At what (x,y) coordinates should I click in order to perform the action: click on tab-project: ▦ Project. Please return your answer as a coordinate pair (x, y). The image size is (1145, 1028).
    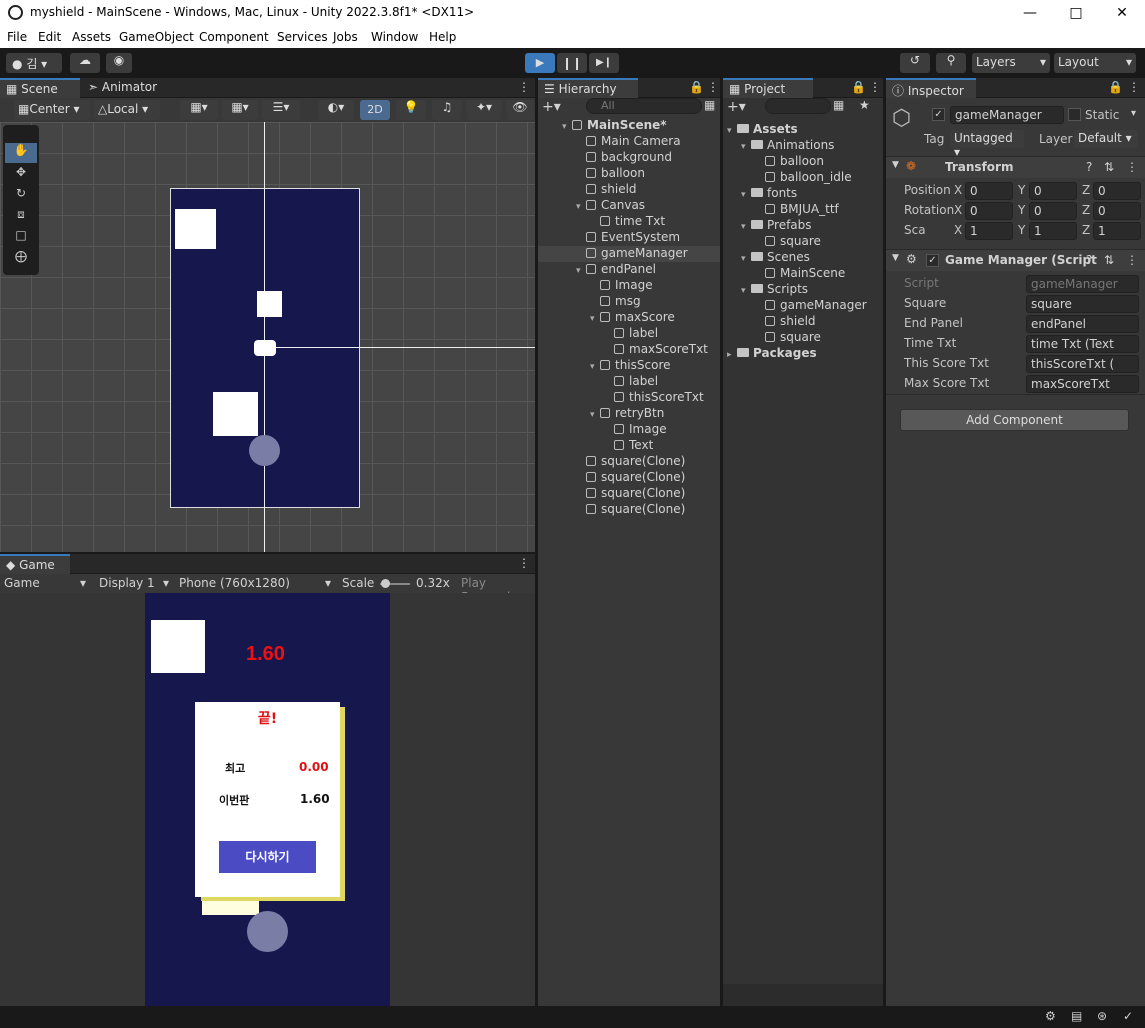
    Looking at the image, I should click on (768, 88).